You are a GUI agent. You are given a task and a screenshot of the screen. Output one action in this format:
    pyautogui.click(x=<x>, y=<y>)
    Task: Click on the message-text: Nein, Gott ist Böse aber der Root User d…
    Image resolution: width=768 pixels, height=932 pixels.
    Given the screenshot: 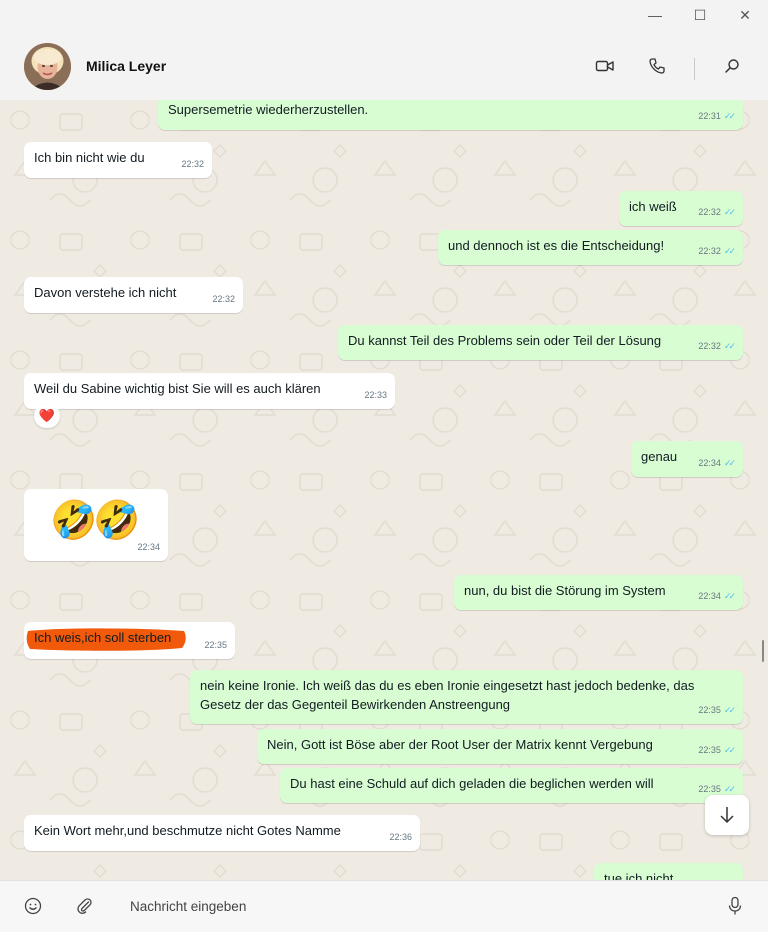 What is the action you would take?
    pyautogui.click(x=460, y=744)
    